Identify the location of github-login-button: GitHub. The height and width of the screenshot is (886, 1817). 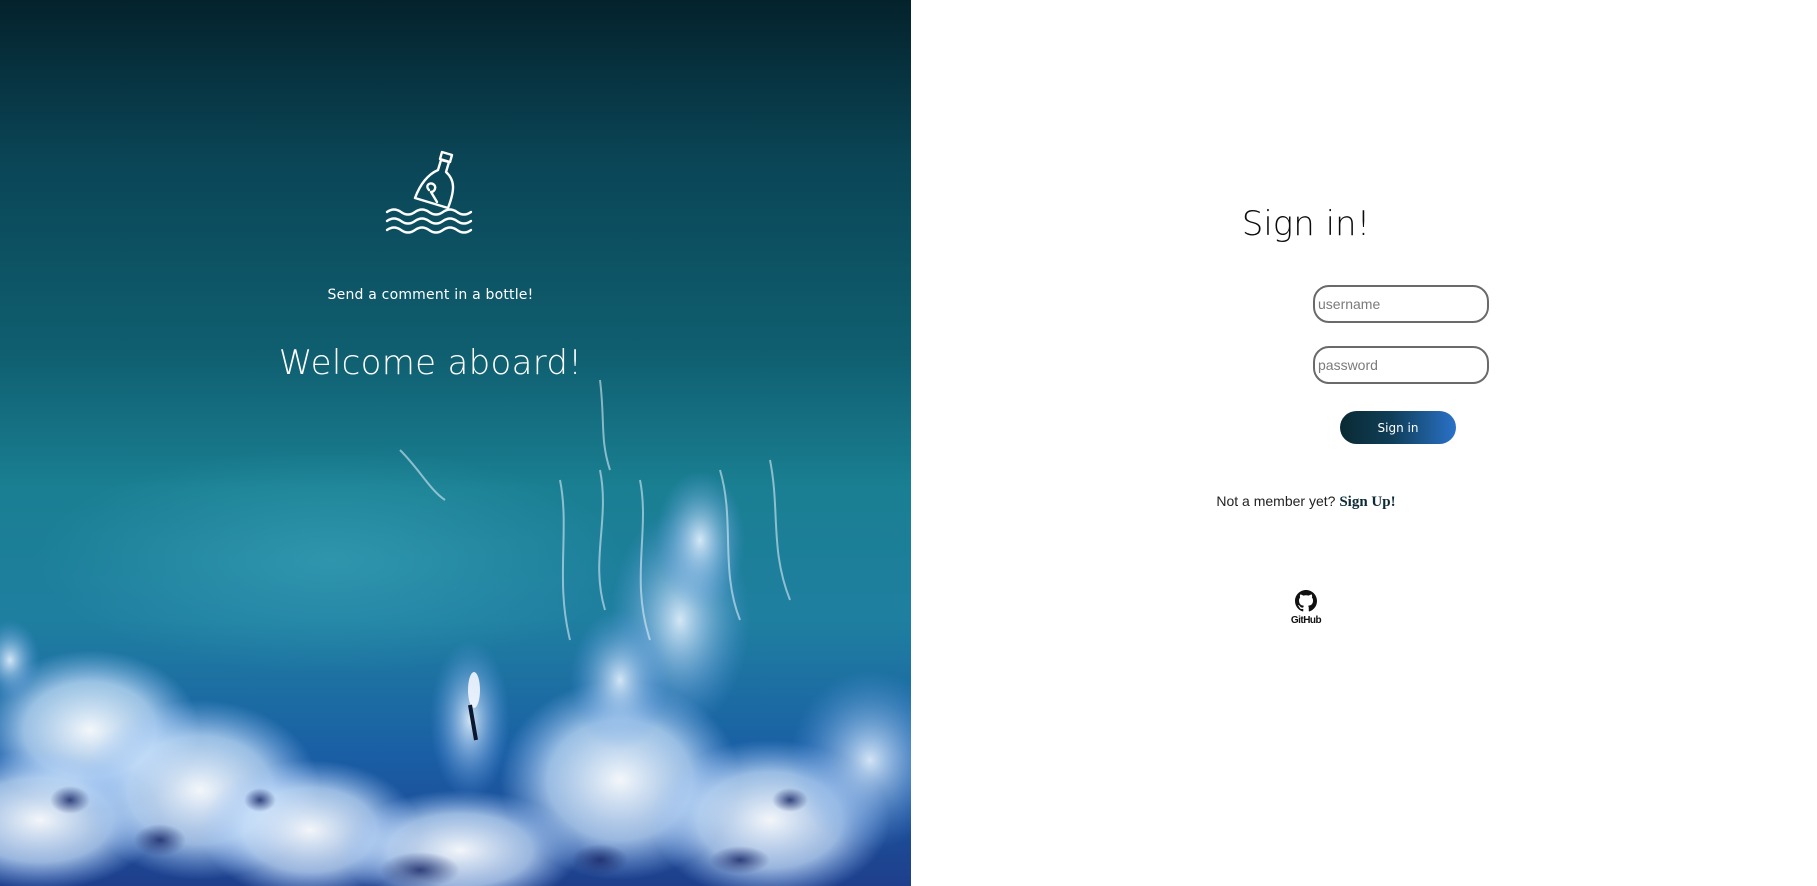
(1306, 608).